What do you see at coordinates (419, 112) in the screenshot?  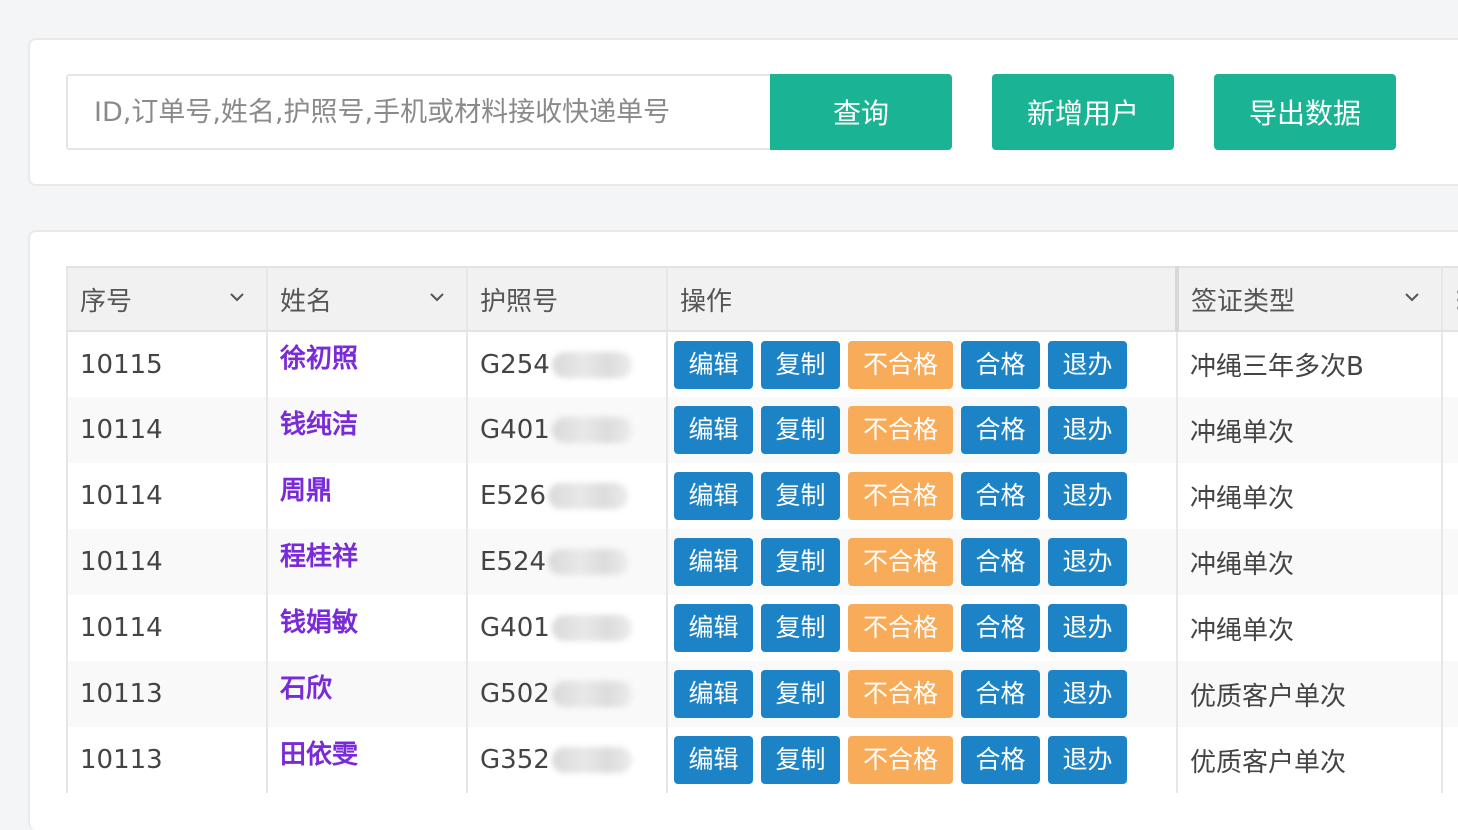 I see `search-input` at bounding box center [419, 112].